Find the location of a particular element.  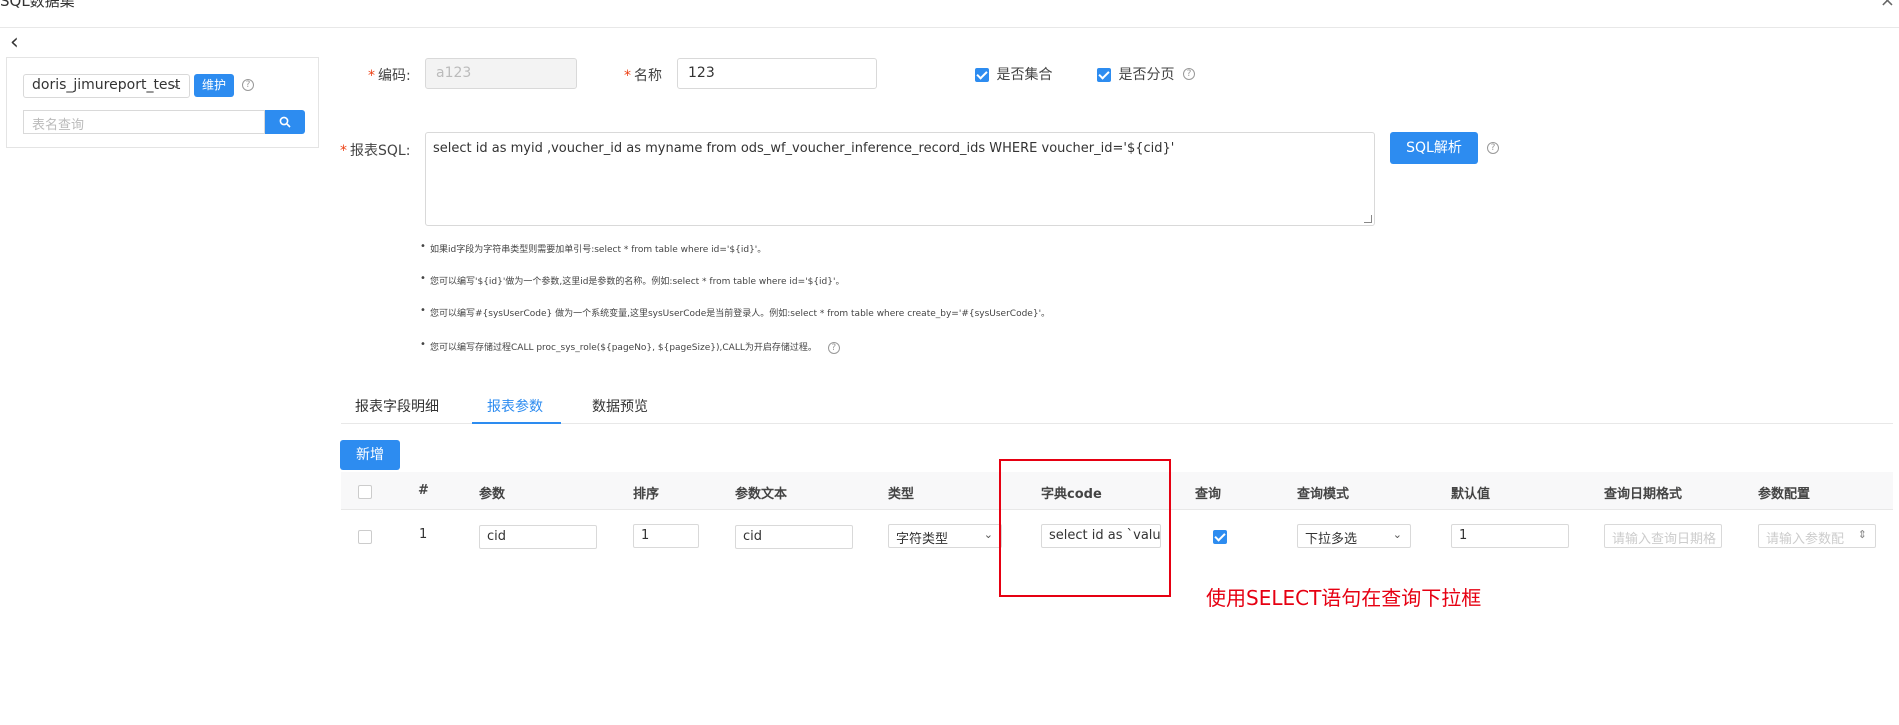

annotation-text: 使用SELECT语句在查询下拉框 is located at coordinates (1344, 598).